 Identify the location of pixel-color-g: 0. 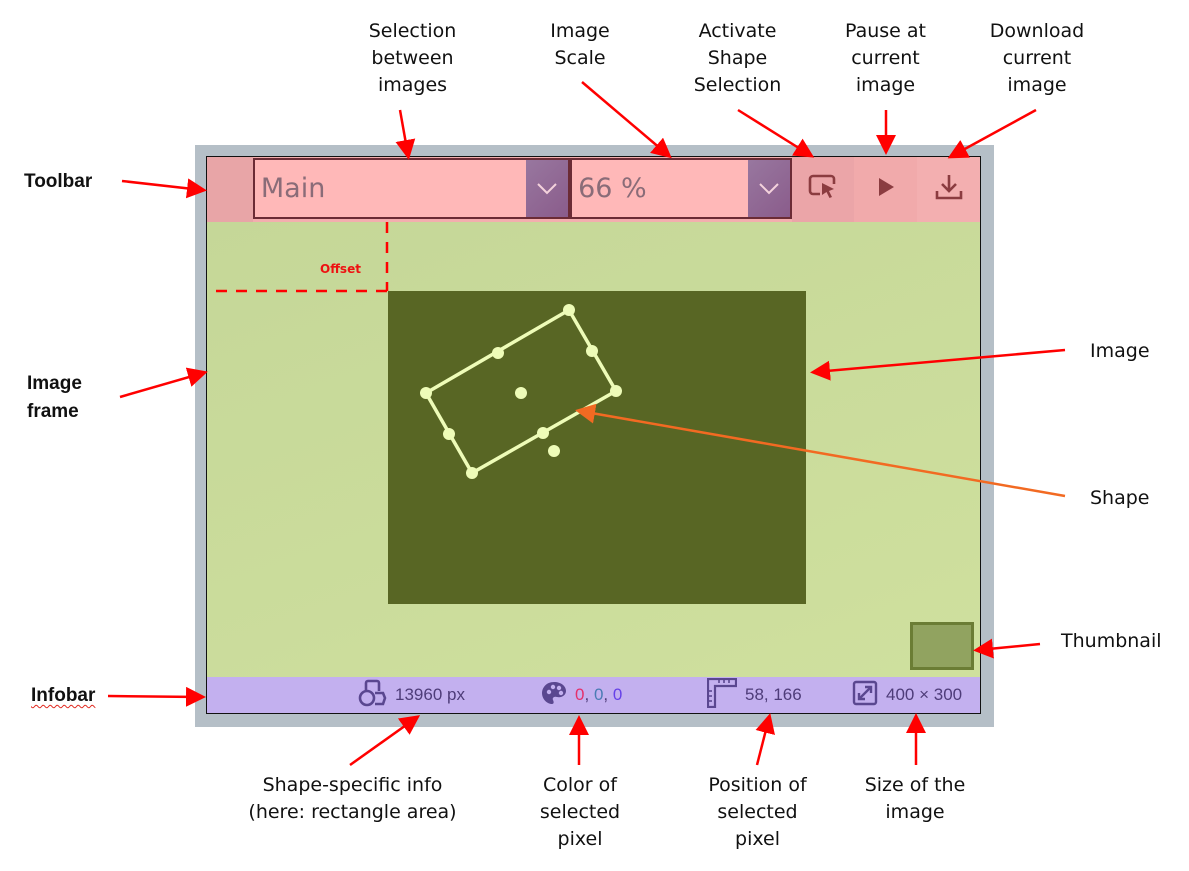
(598, 694).